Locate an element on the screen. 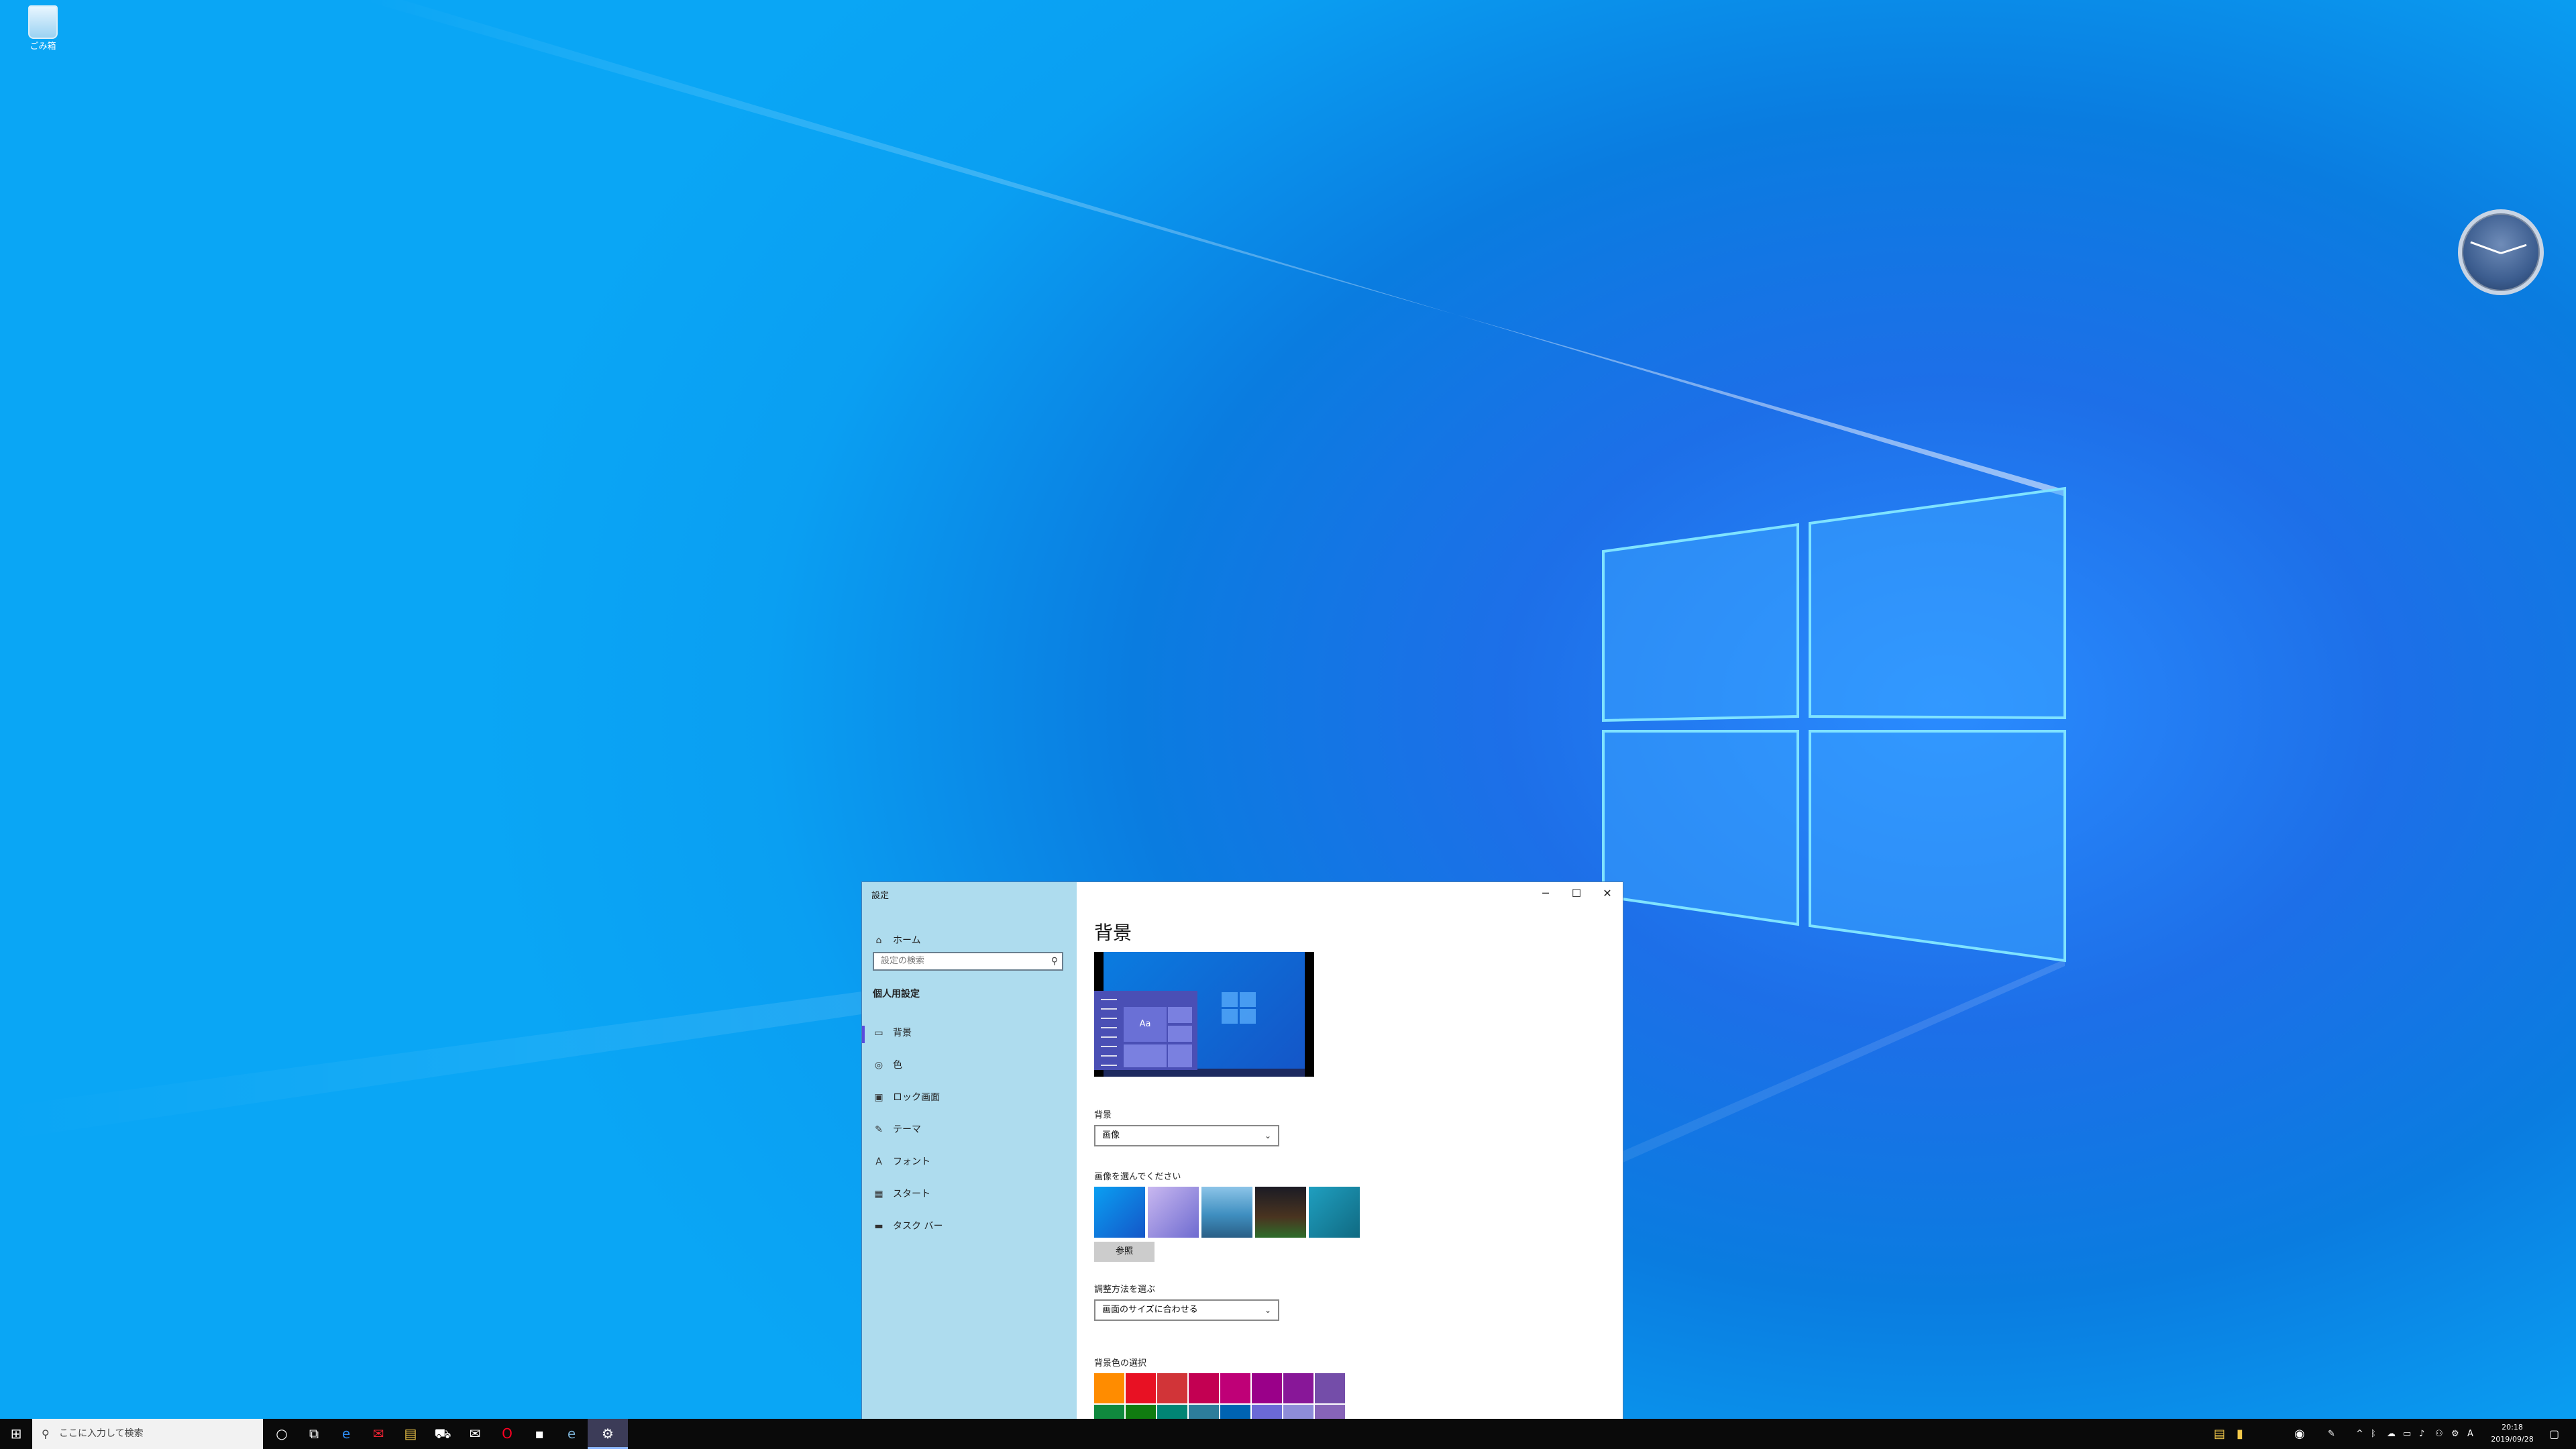  clock-gadget is located at coordinates (2501, 252).